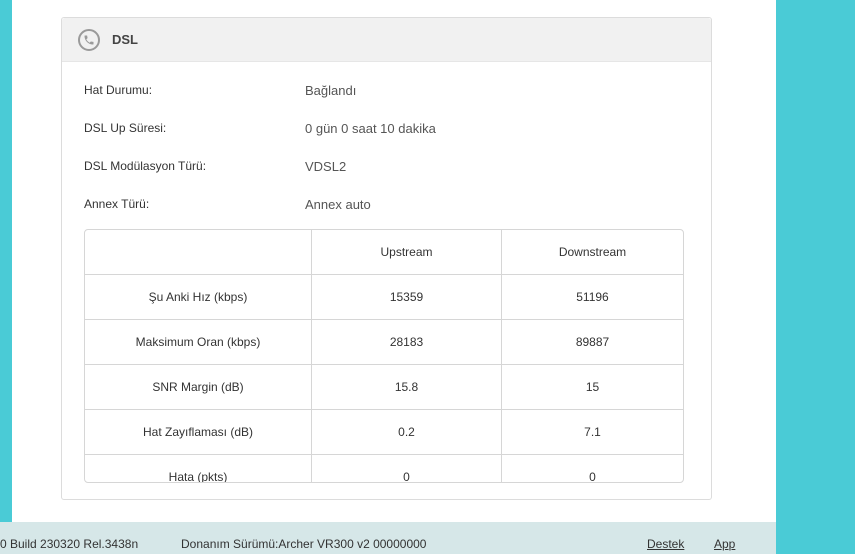 The height and width of the screenshot is (554, 855). I want to click on table-cell: Hat Zayıflaması (dB), so click(198, 432).